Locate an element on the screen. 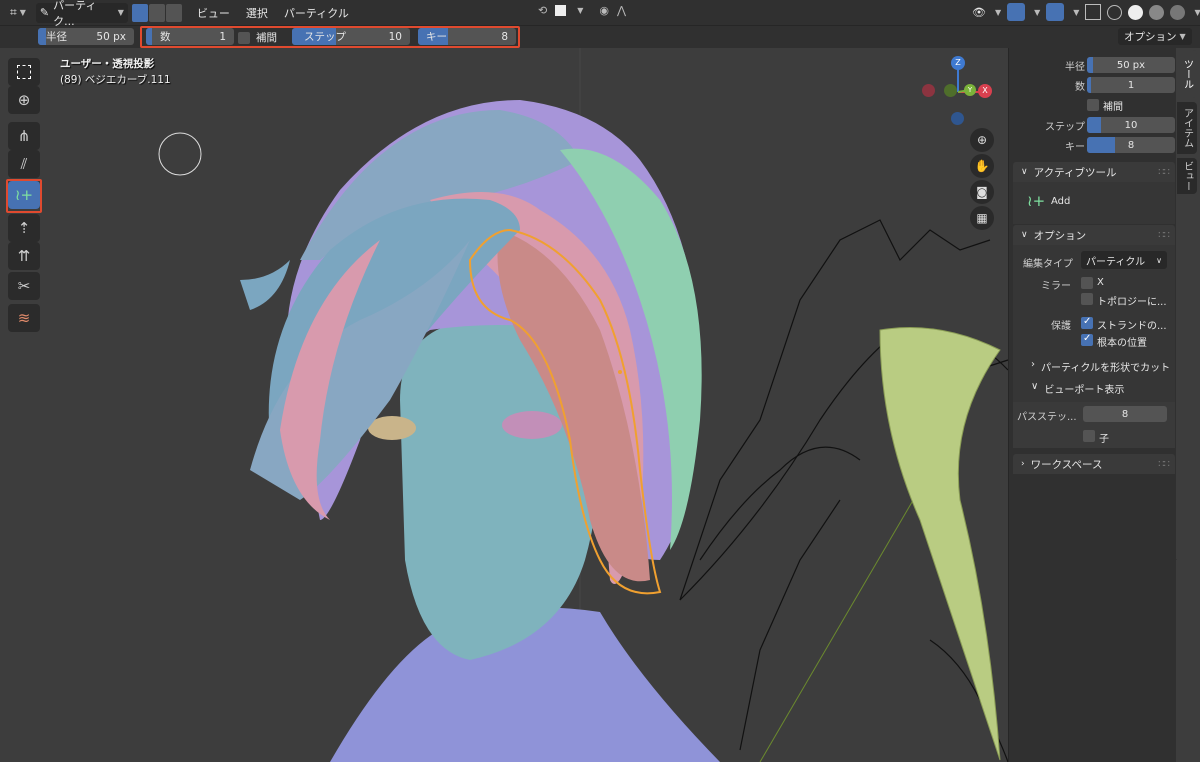  n-keys-row: キー 8 is located at coordinates (1093, 145).